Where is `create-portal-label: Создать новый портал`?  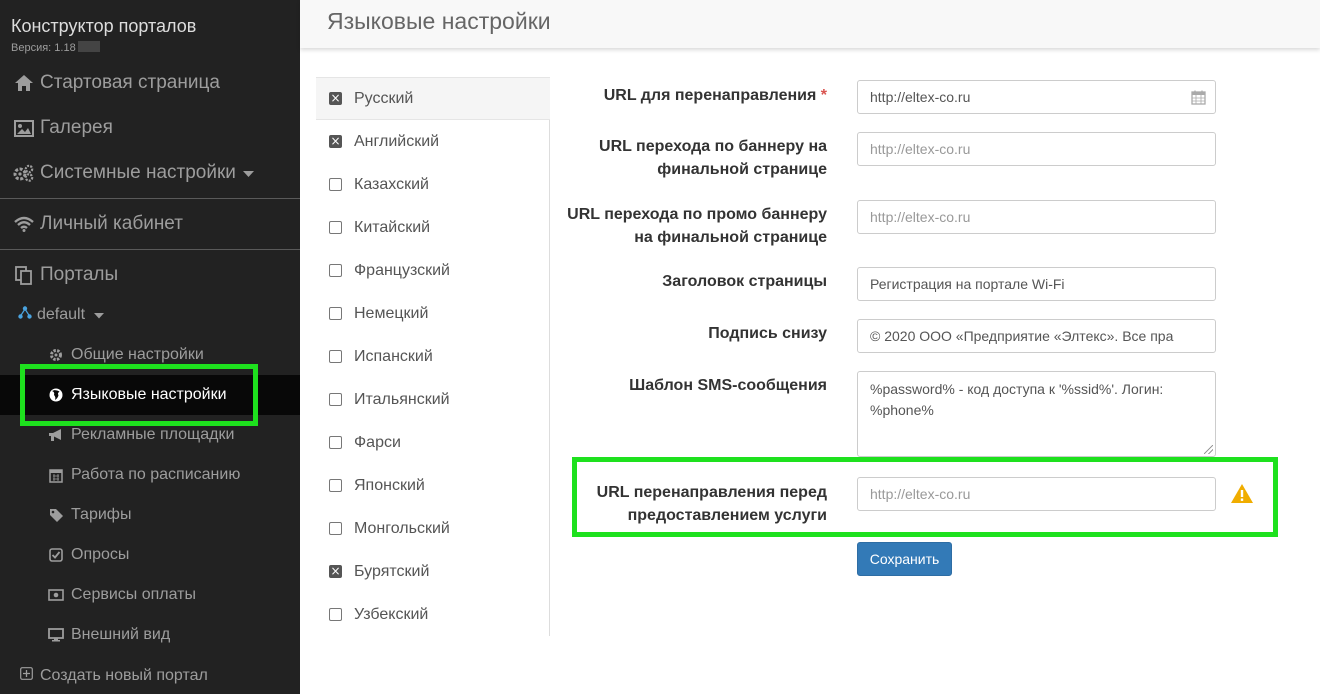 create-portal-label: Создать новый портал is located at coordinates (124, 675).